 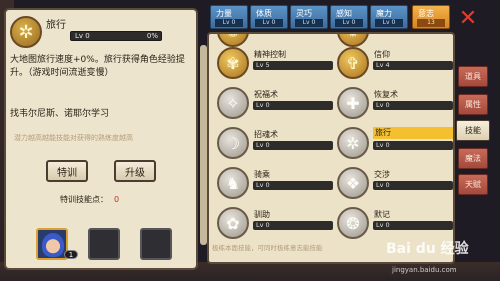 What do you see at coordinates (53, 245) in the screenshot?
I see `character-portrait` at bounding box center [53, 245].